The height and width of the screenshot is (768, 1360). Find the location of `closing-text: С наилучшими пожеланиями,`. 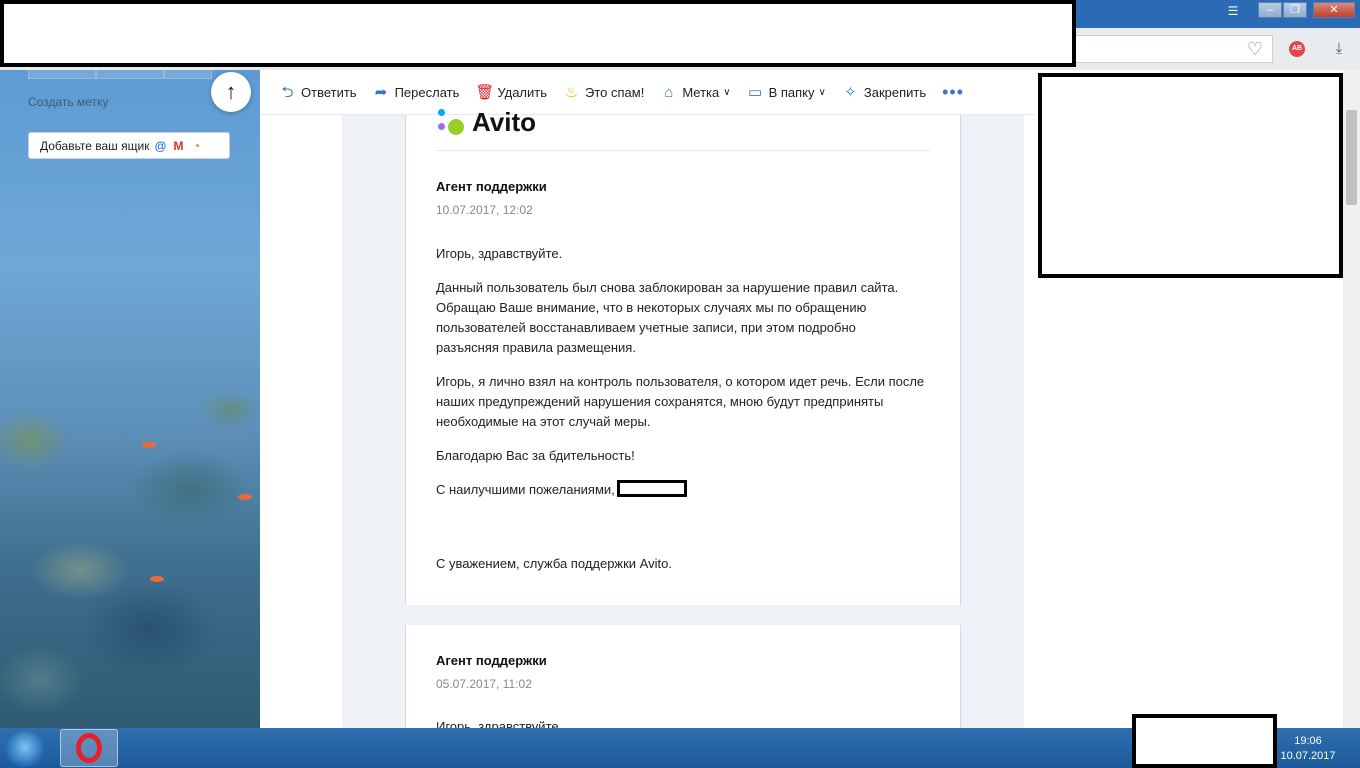

closing-text: С наилучшими пожеланиями, is located at coordinates (525, 489).